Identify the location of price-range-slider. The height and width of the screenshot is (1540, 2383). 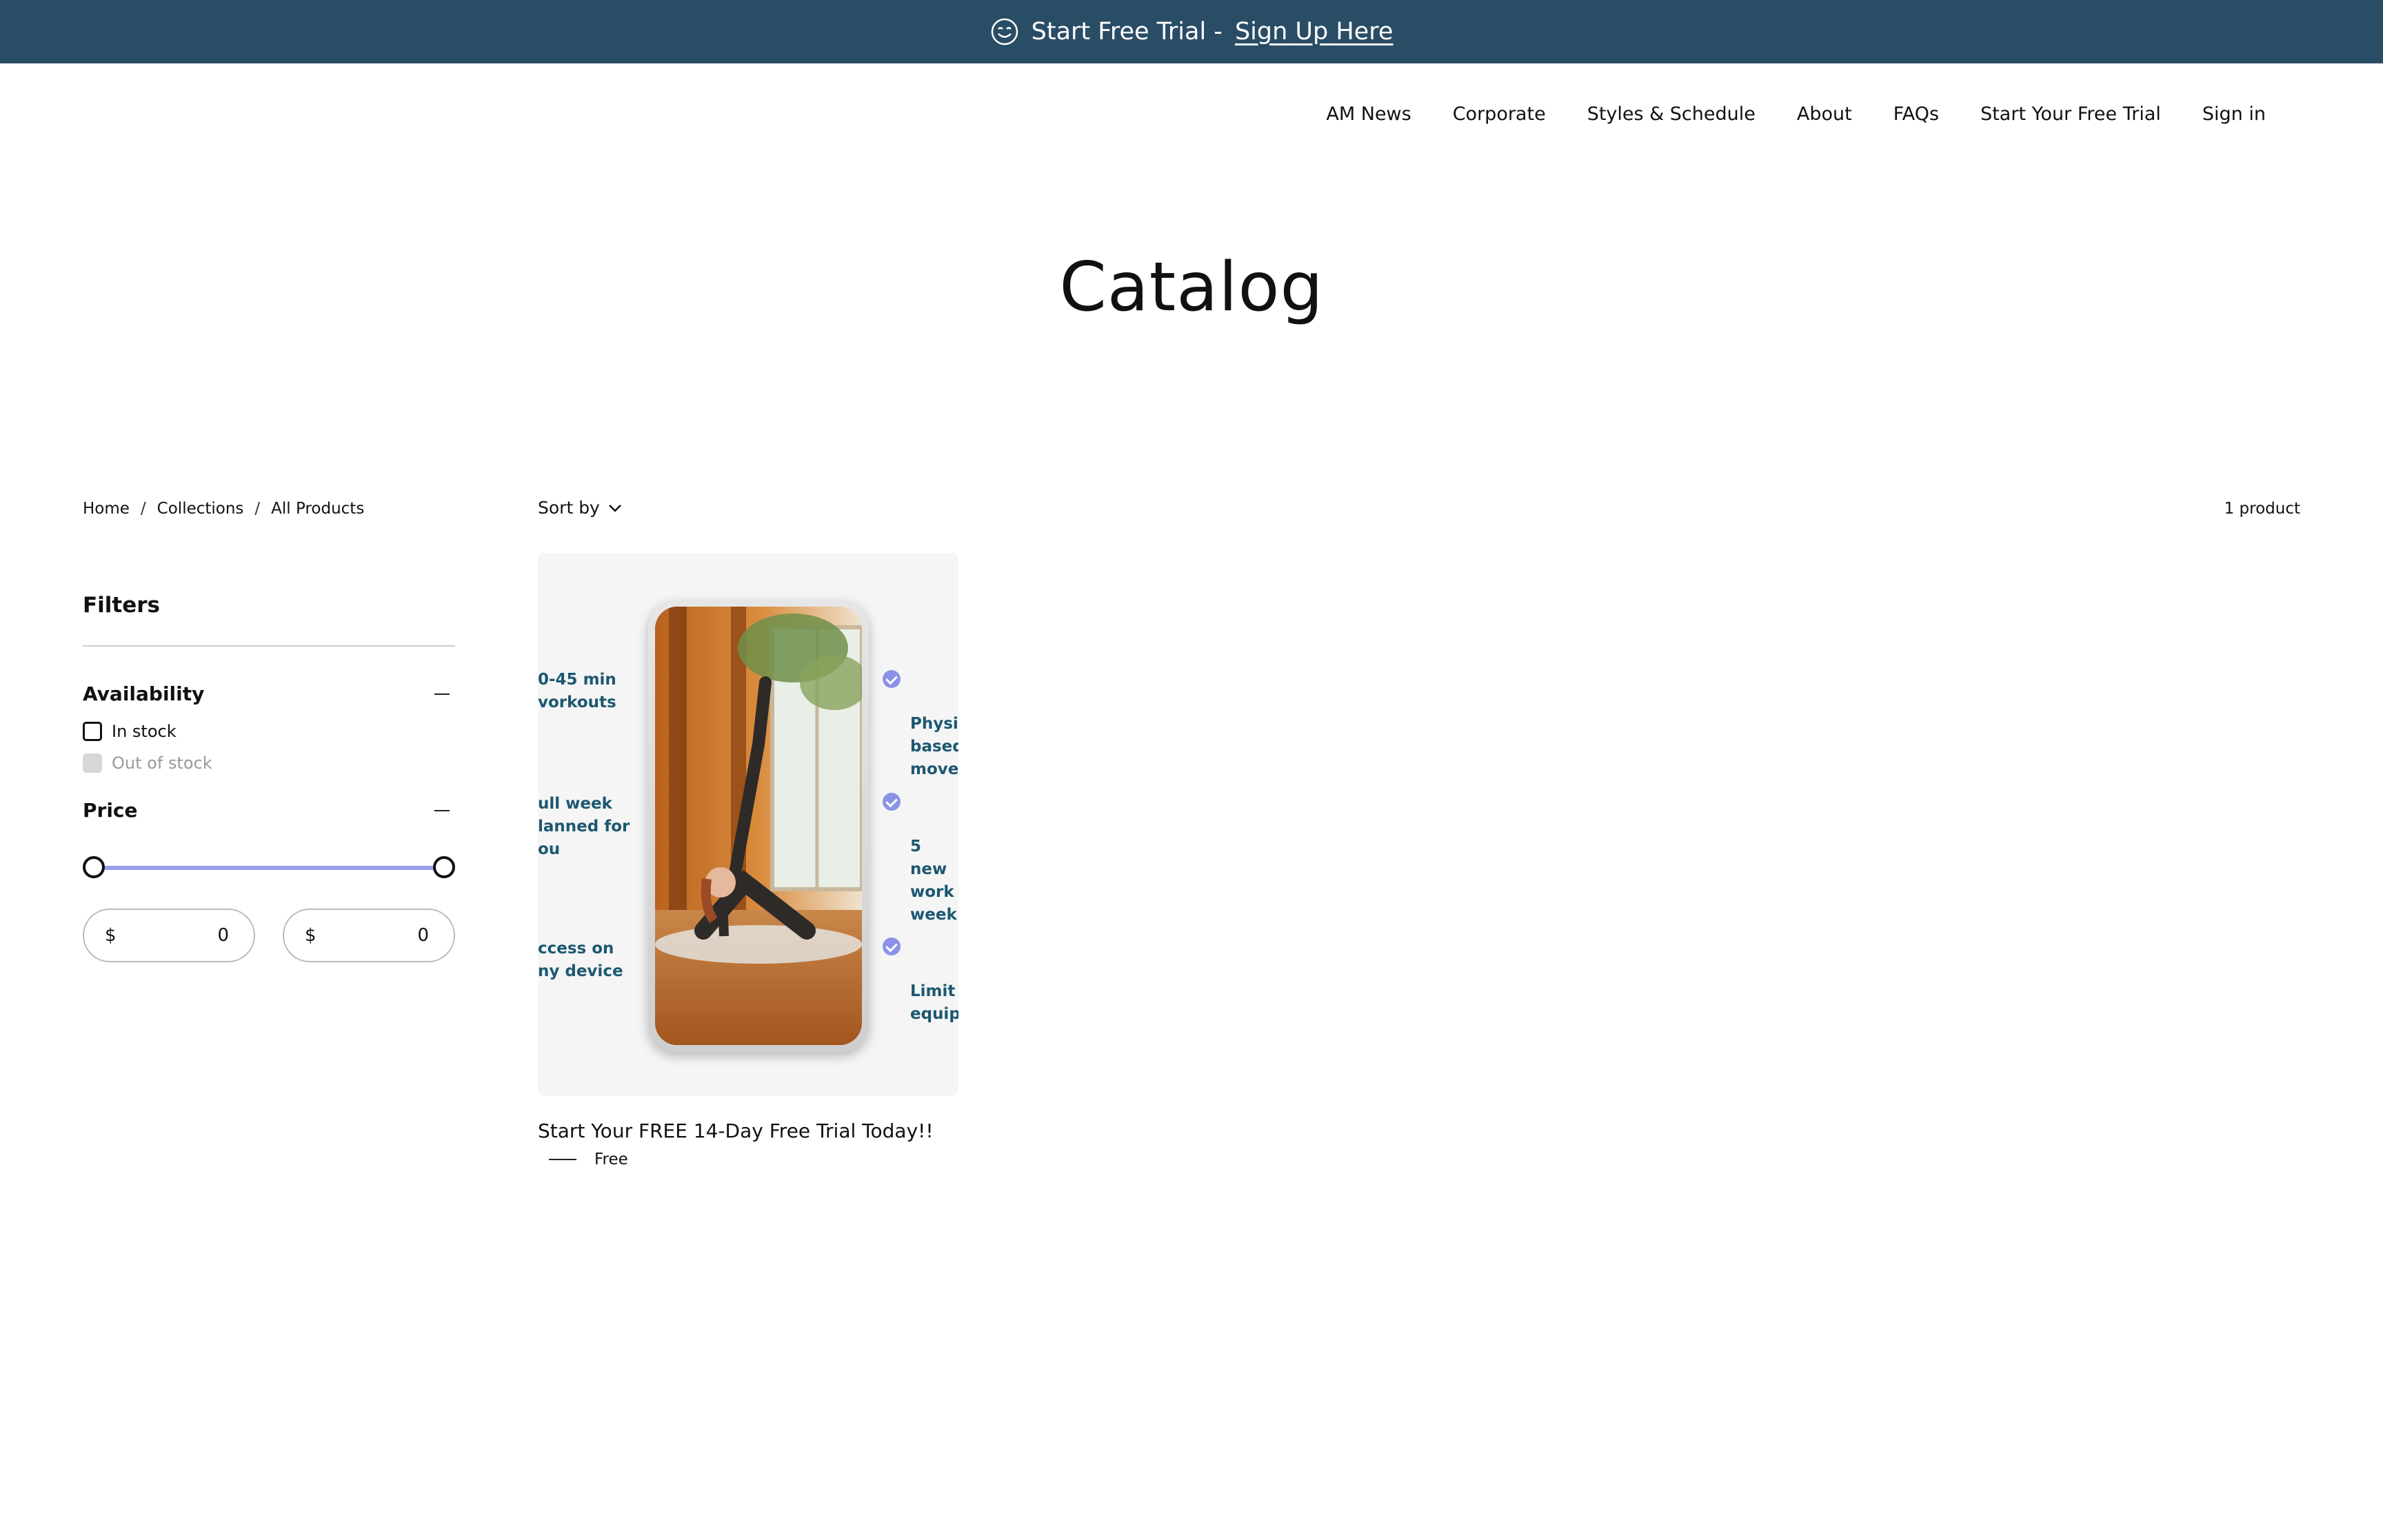
(269, 868).